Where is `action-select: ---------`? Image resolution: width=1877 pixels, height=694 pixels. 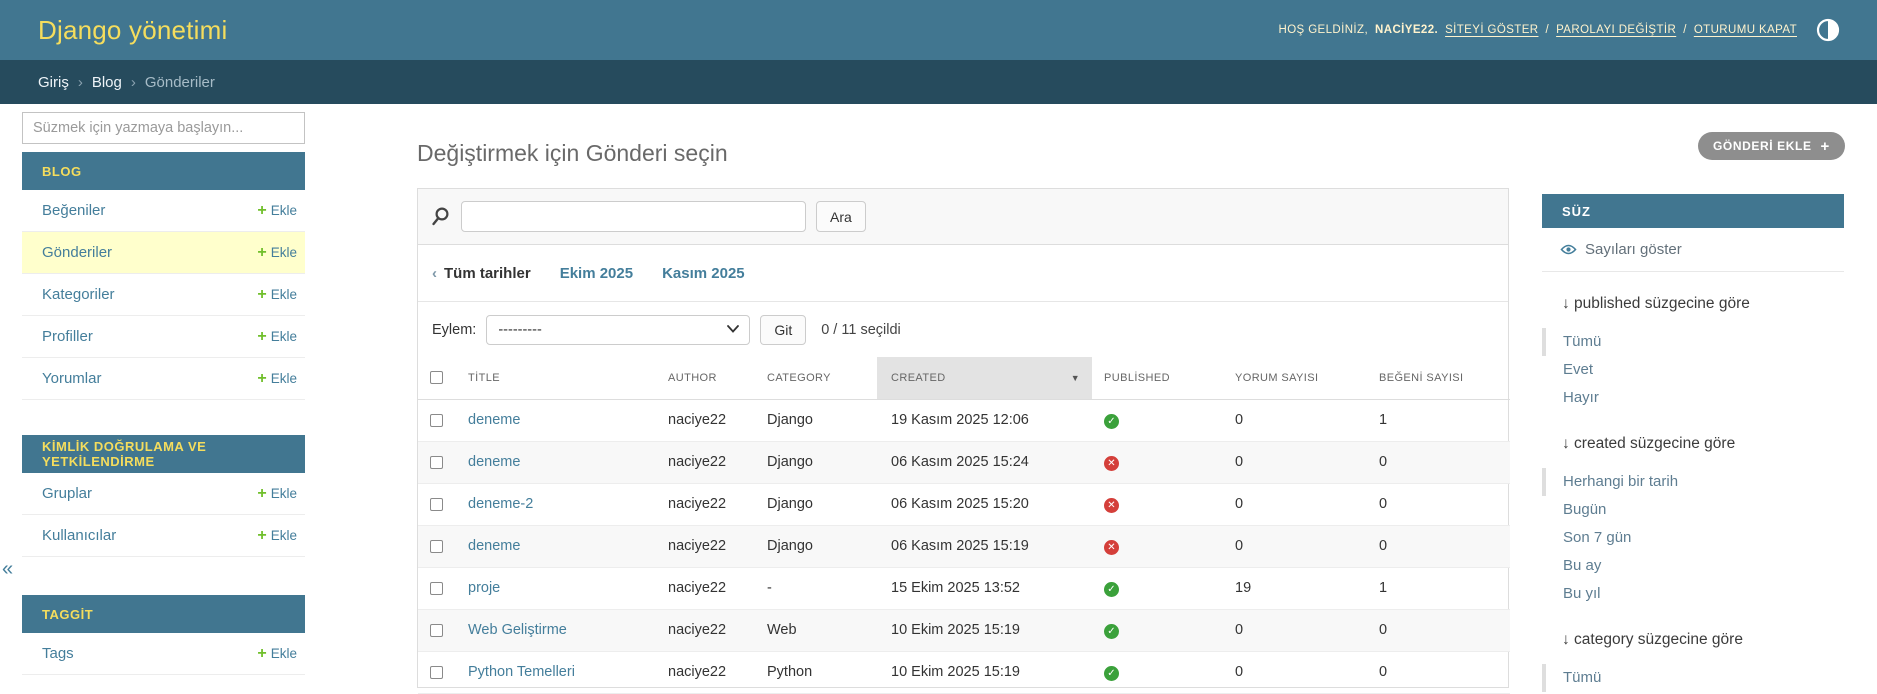
action-select: --------- is located at coordinates (618, 329).